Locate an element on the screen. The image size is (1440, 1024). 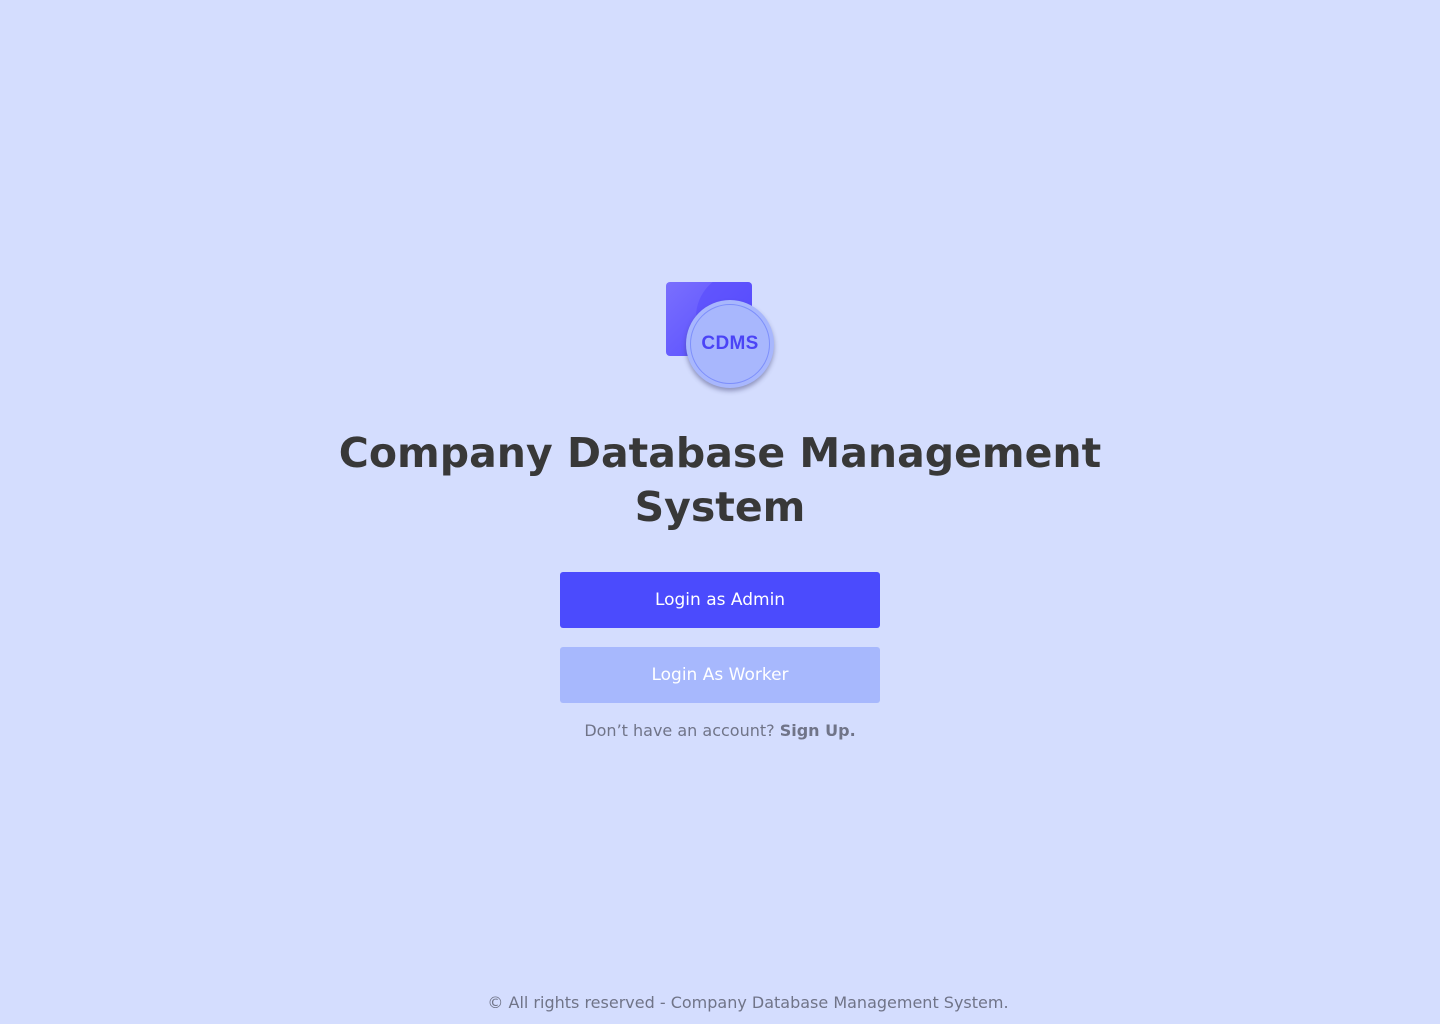
signup-prompt-text: Don’t have an account? is located at coordinates (679, 730).